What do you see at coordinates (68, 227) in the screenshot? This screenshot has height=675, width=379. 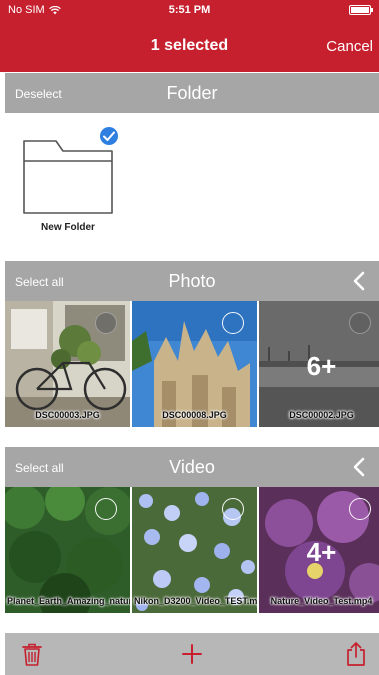 I see `folder-name-label: New Folder` at bounding box center [68, 227].